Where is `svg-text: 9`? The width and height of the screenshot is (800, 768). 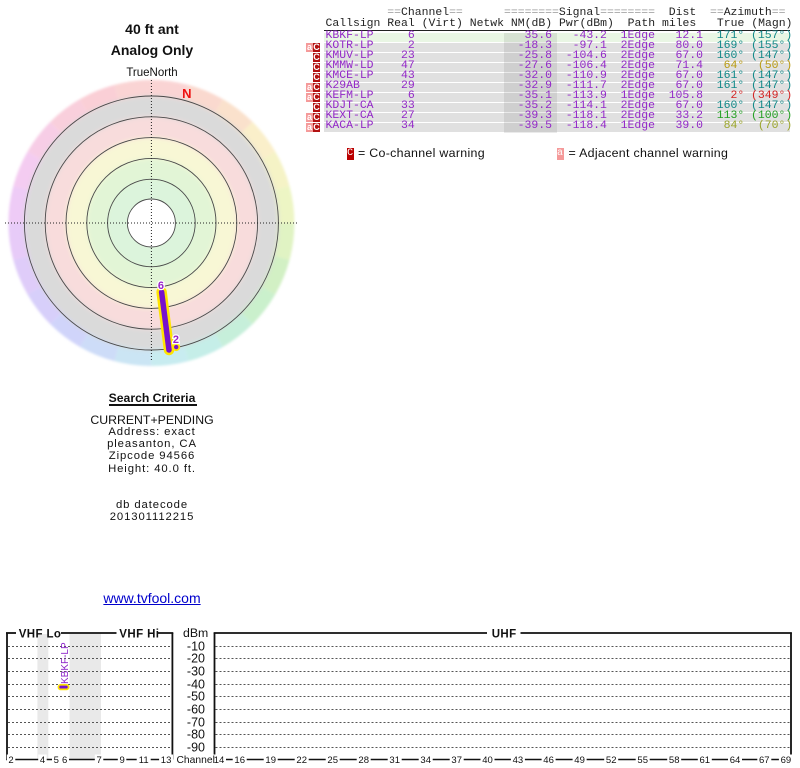
svg-text: 9 is located at coordinates (121, 760).